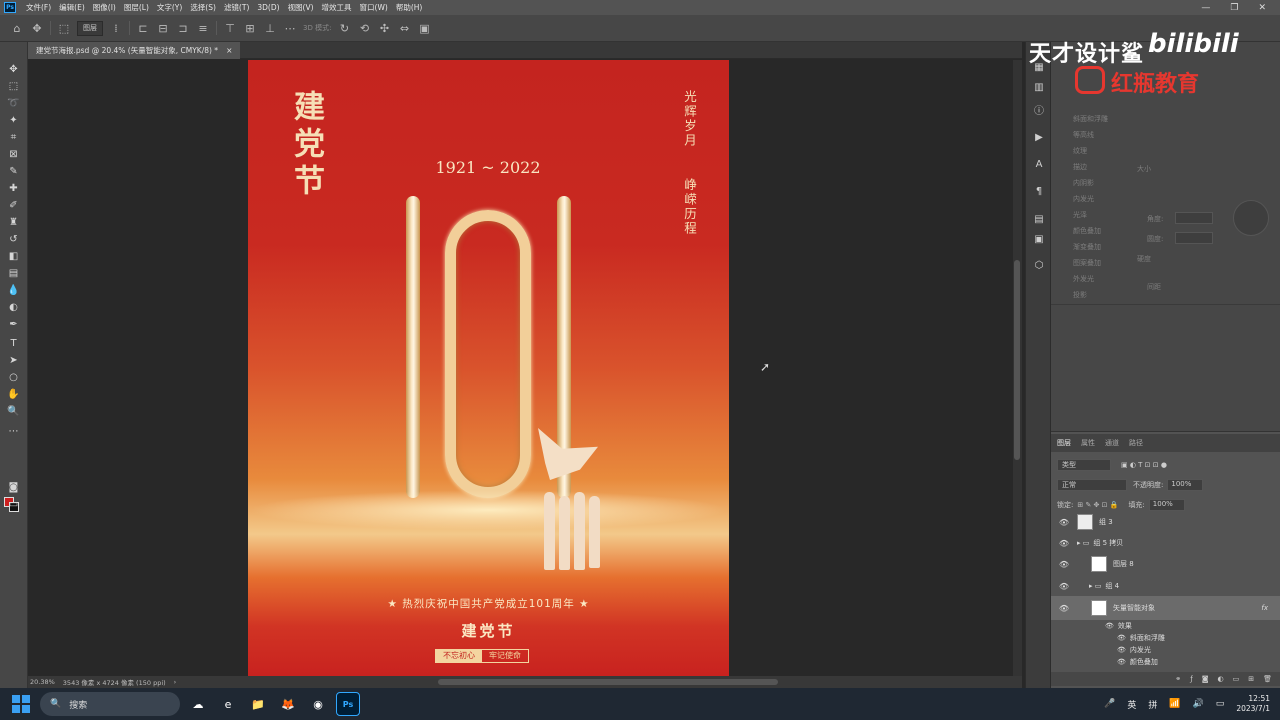  I want to click on filter-pixel-icon: ▣ ◐ T ⊡ ⊡ ●, so click(1144, 465).